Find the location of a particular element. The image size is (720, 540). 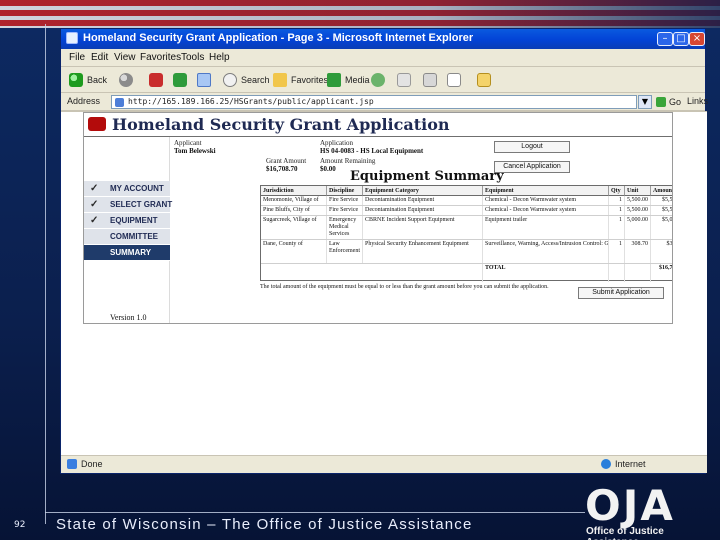

media-label: Media is located at coordinates (357, 80).